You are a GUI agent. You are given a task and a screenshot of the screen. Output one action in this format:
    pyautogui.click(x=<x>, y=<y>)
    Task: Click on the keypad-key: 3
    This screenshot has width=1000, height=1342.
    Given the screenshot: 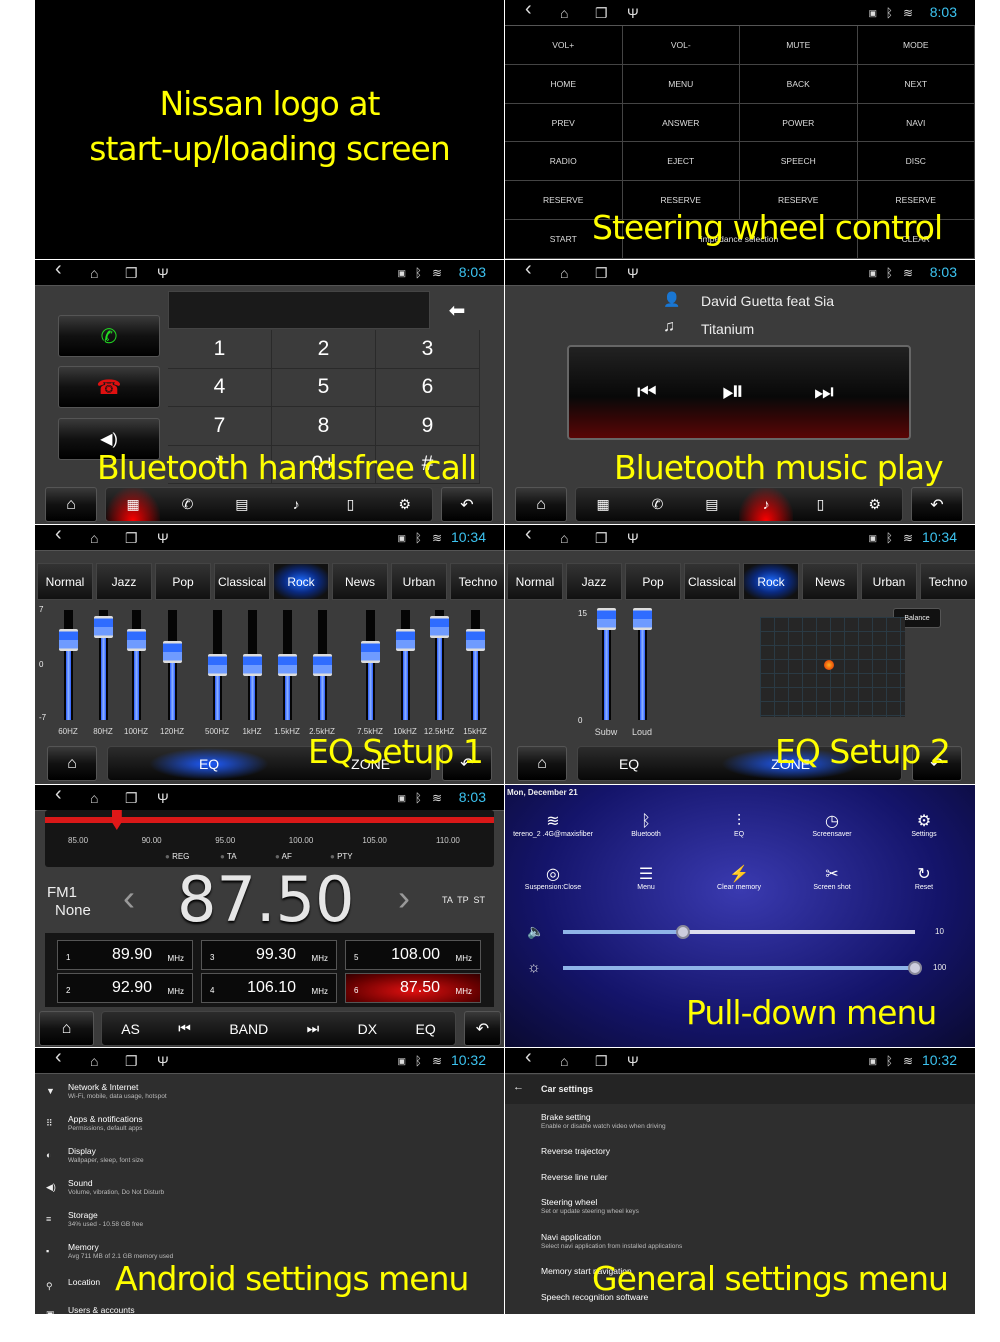 What is the action you would take?
    pyautogui.click(x=428, y=349)
    